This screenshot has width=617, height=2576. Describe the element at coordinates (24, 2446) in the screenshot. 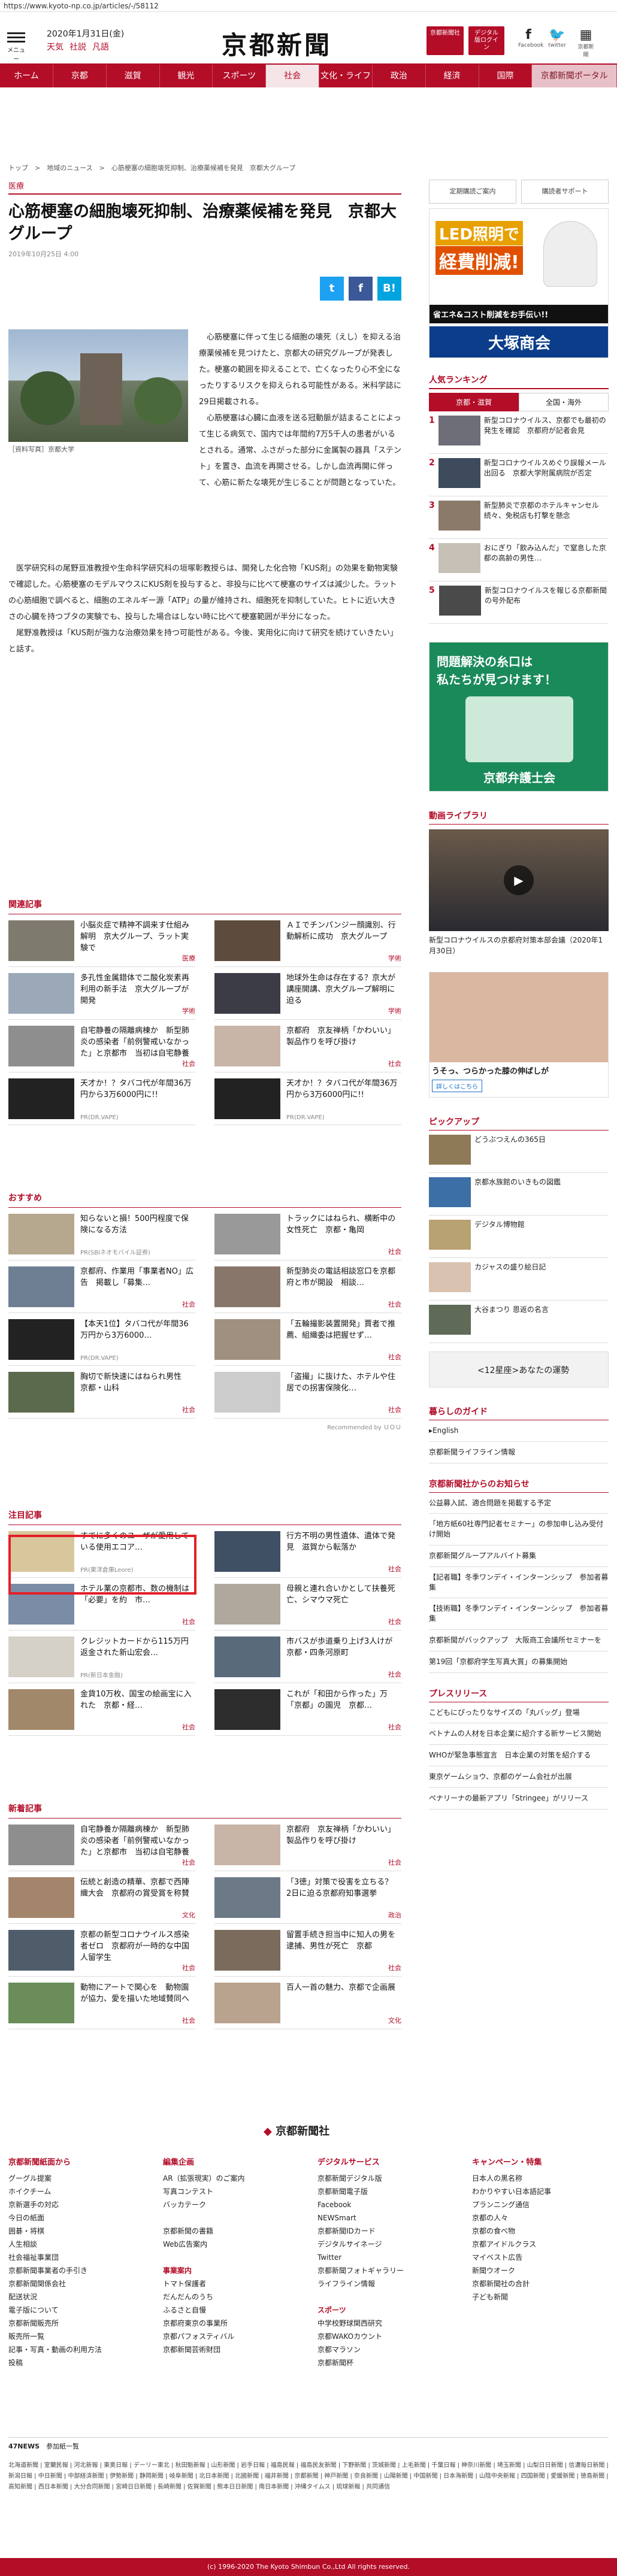

I see `news47-label: 47NEWS` at that location.